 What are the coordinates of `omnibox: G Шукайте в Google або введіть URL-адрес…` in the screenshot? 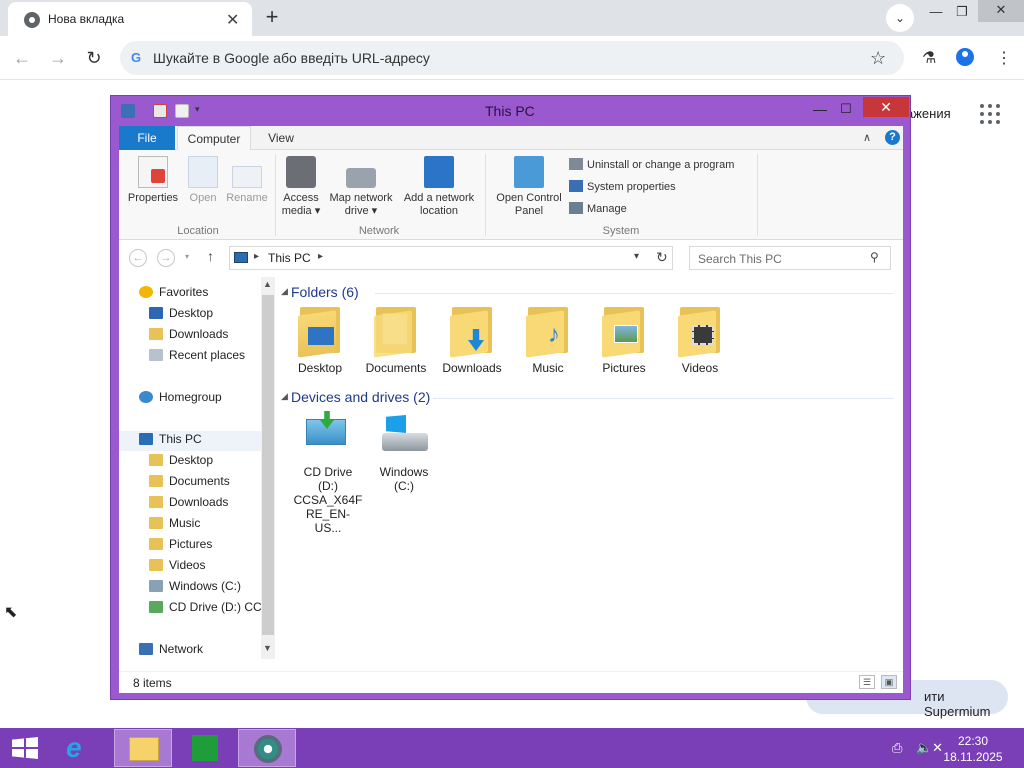 It's located at (512, 58).